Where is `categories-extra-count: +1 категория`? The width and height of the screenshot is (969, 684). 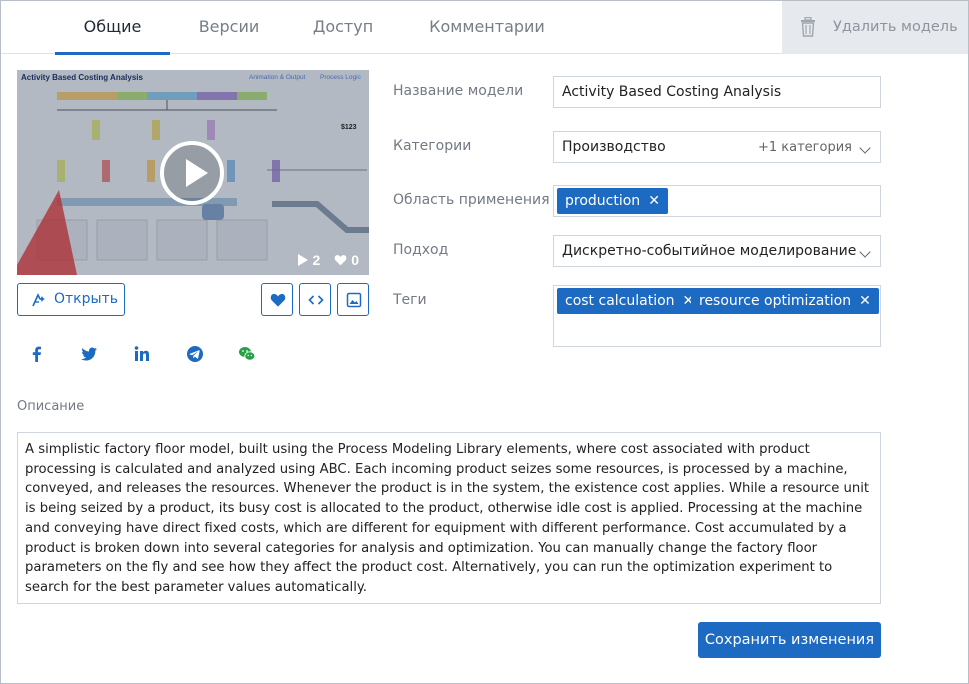
categories-extra-count: +1 категория is located at coordinates (805, 147).